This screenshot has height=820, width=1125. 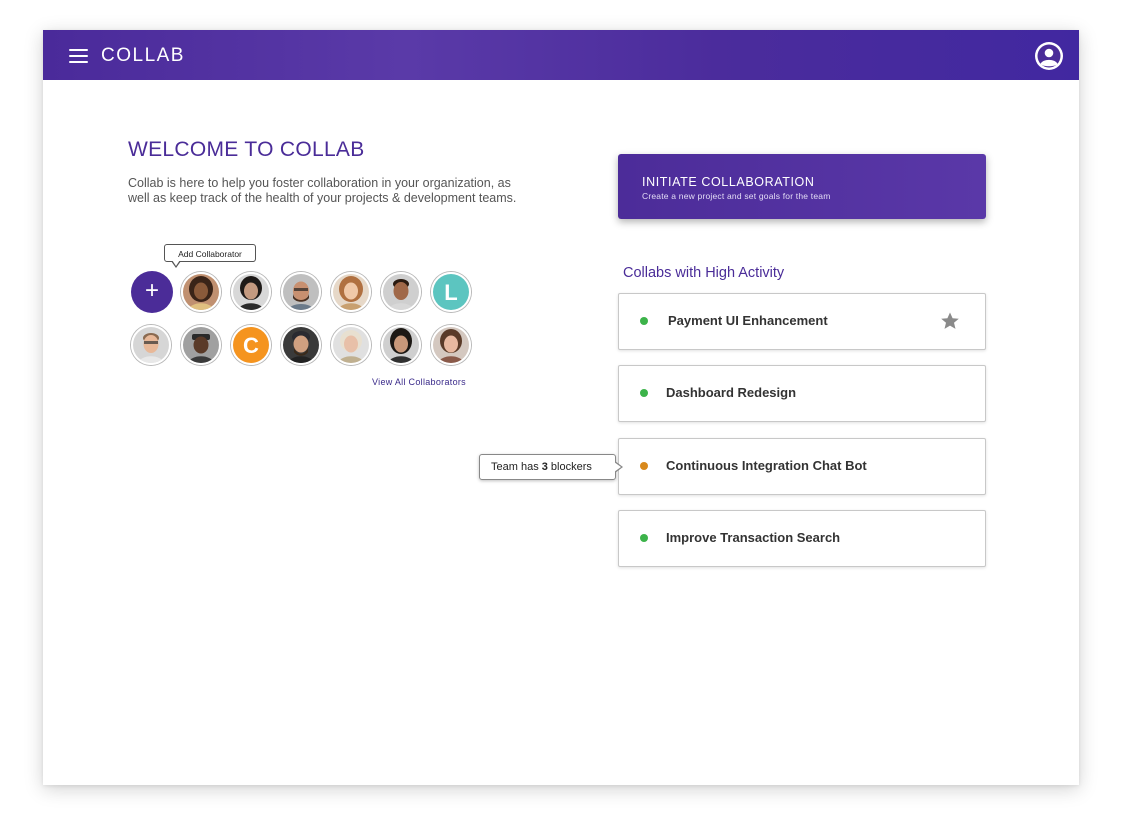 What do you see at coordinates (766, 465) in the screenshot?
I see `collab-name: Continuous Integration Chat Bot` at bounding box center [766, 465].